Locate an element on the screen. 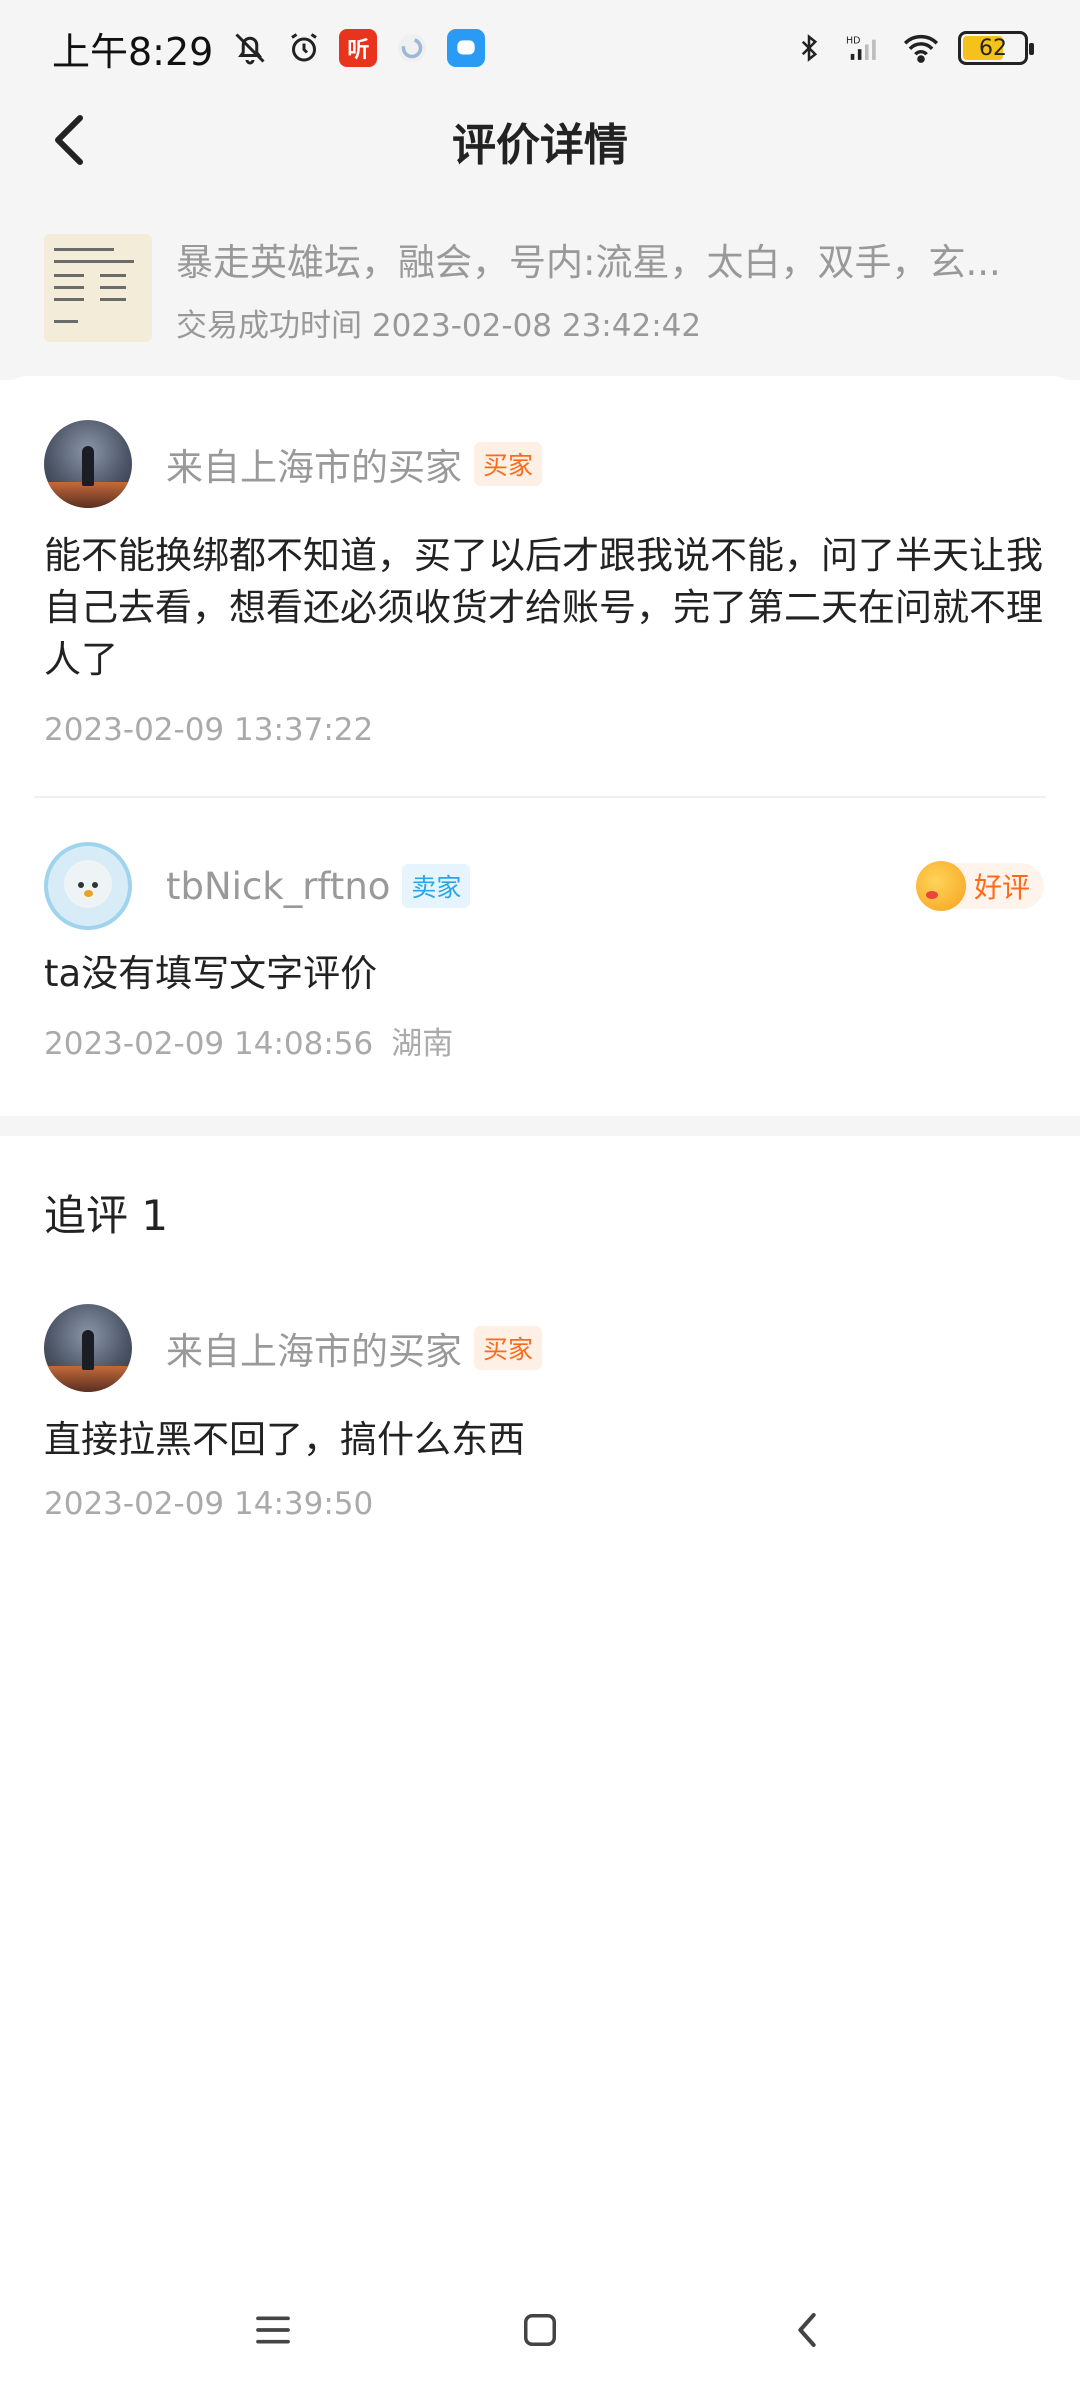 The height and width of the screenshot is (2400, 1080). review-text: 直接拉黑不回了，搞什么东西 is located at coordinates (284, 1439).